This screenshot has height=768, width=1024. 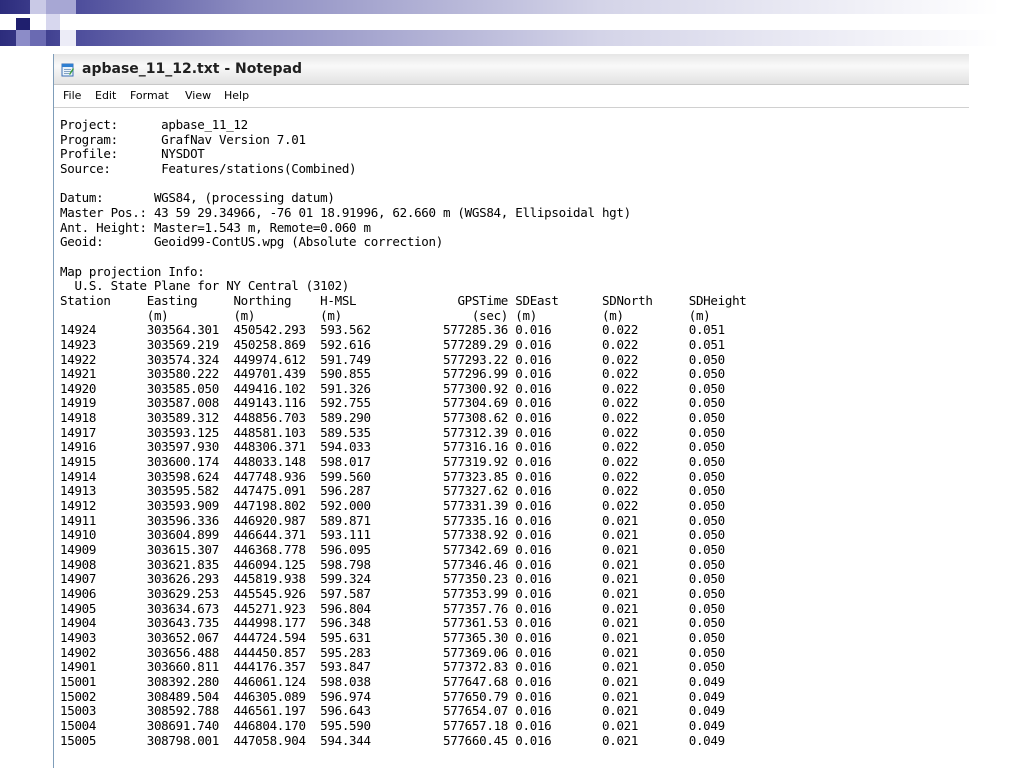 What do you see at coordinates (269, 432) in the screenshot?
I see `table-cell: 448581.103` at bounding box center [269, 432].